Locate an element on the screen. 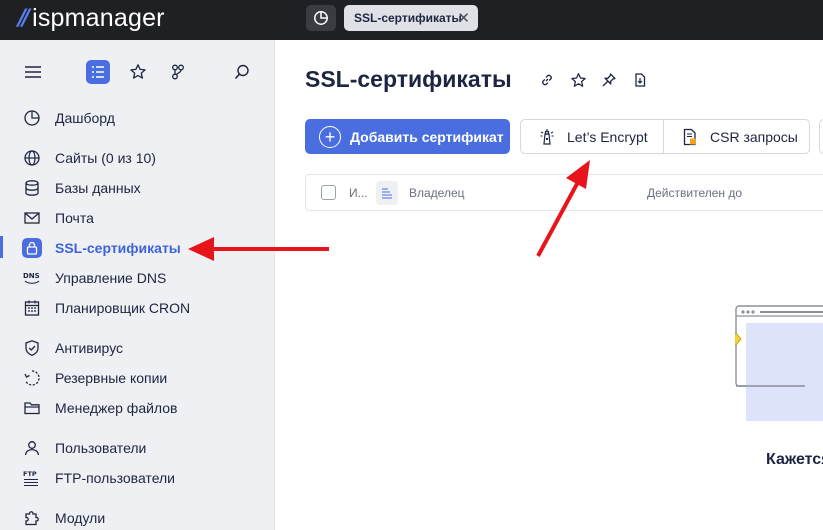 The height and width of the screenshot is (530, 823). favorite-star-icon is located at coordinates (578, 80).